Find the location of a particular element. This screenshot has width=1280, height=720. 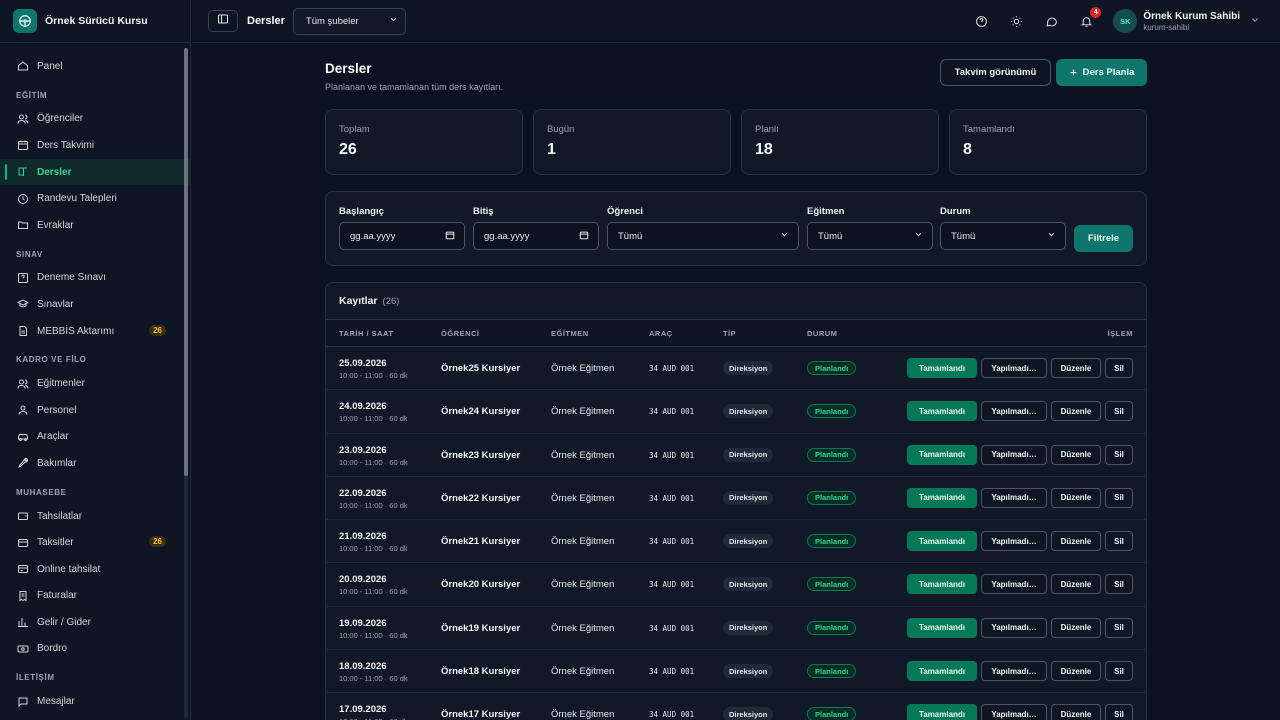

row-date: 25.09.2026 is located at coordinates (363, 363).